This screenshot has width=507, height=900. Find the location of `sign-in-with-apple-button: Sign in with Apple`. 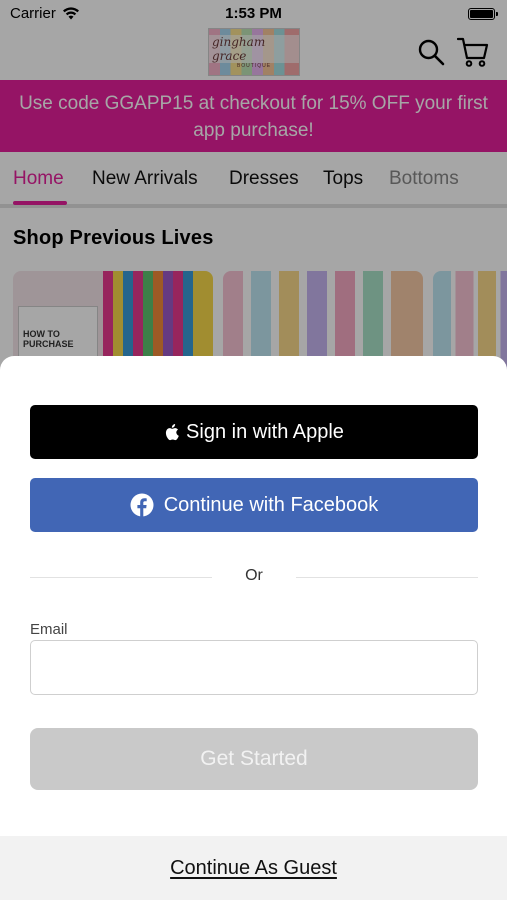

sign-in-with-apple-button: Sign in with Apple is located at coordinates (254, 432).